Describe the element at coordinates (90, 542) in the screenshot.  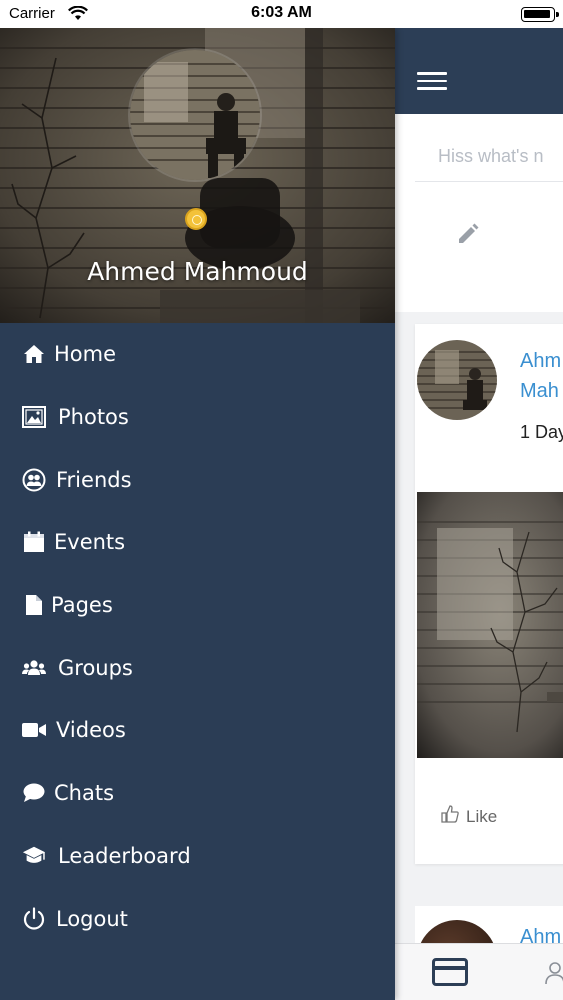
I see `menu-label: Events` at that location.